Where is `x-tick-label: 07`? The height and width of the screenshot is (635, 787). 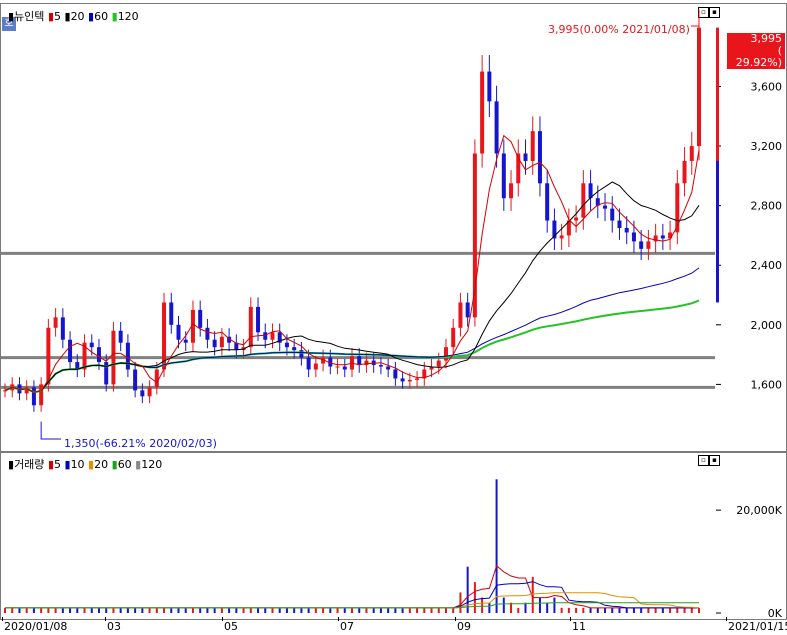
x-tick-label: 07 is located at coordinates (347, 626).